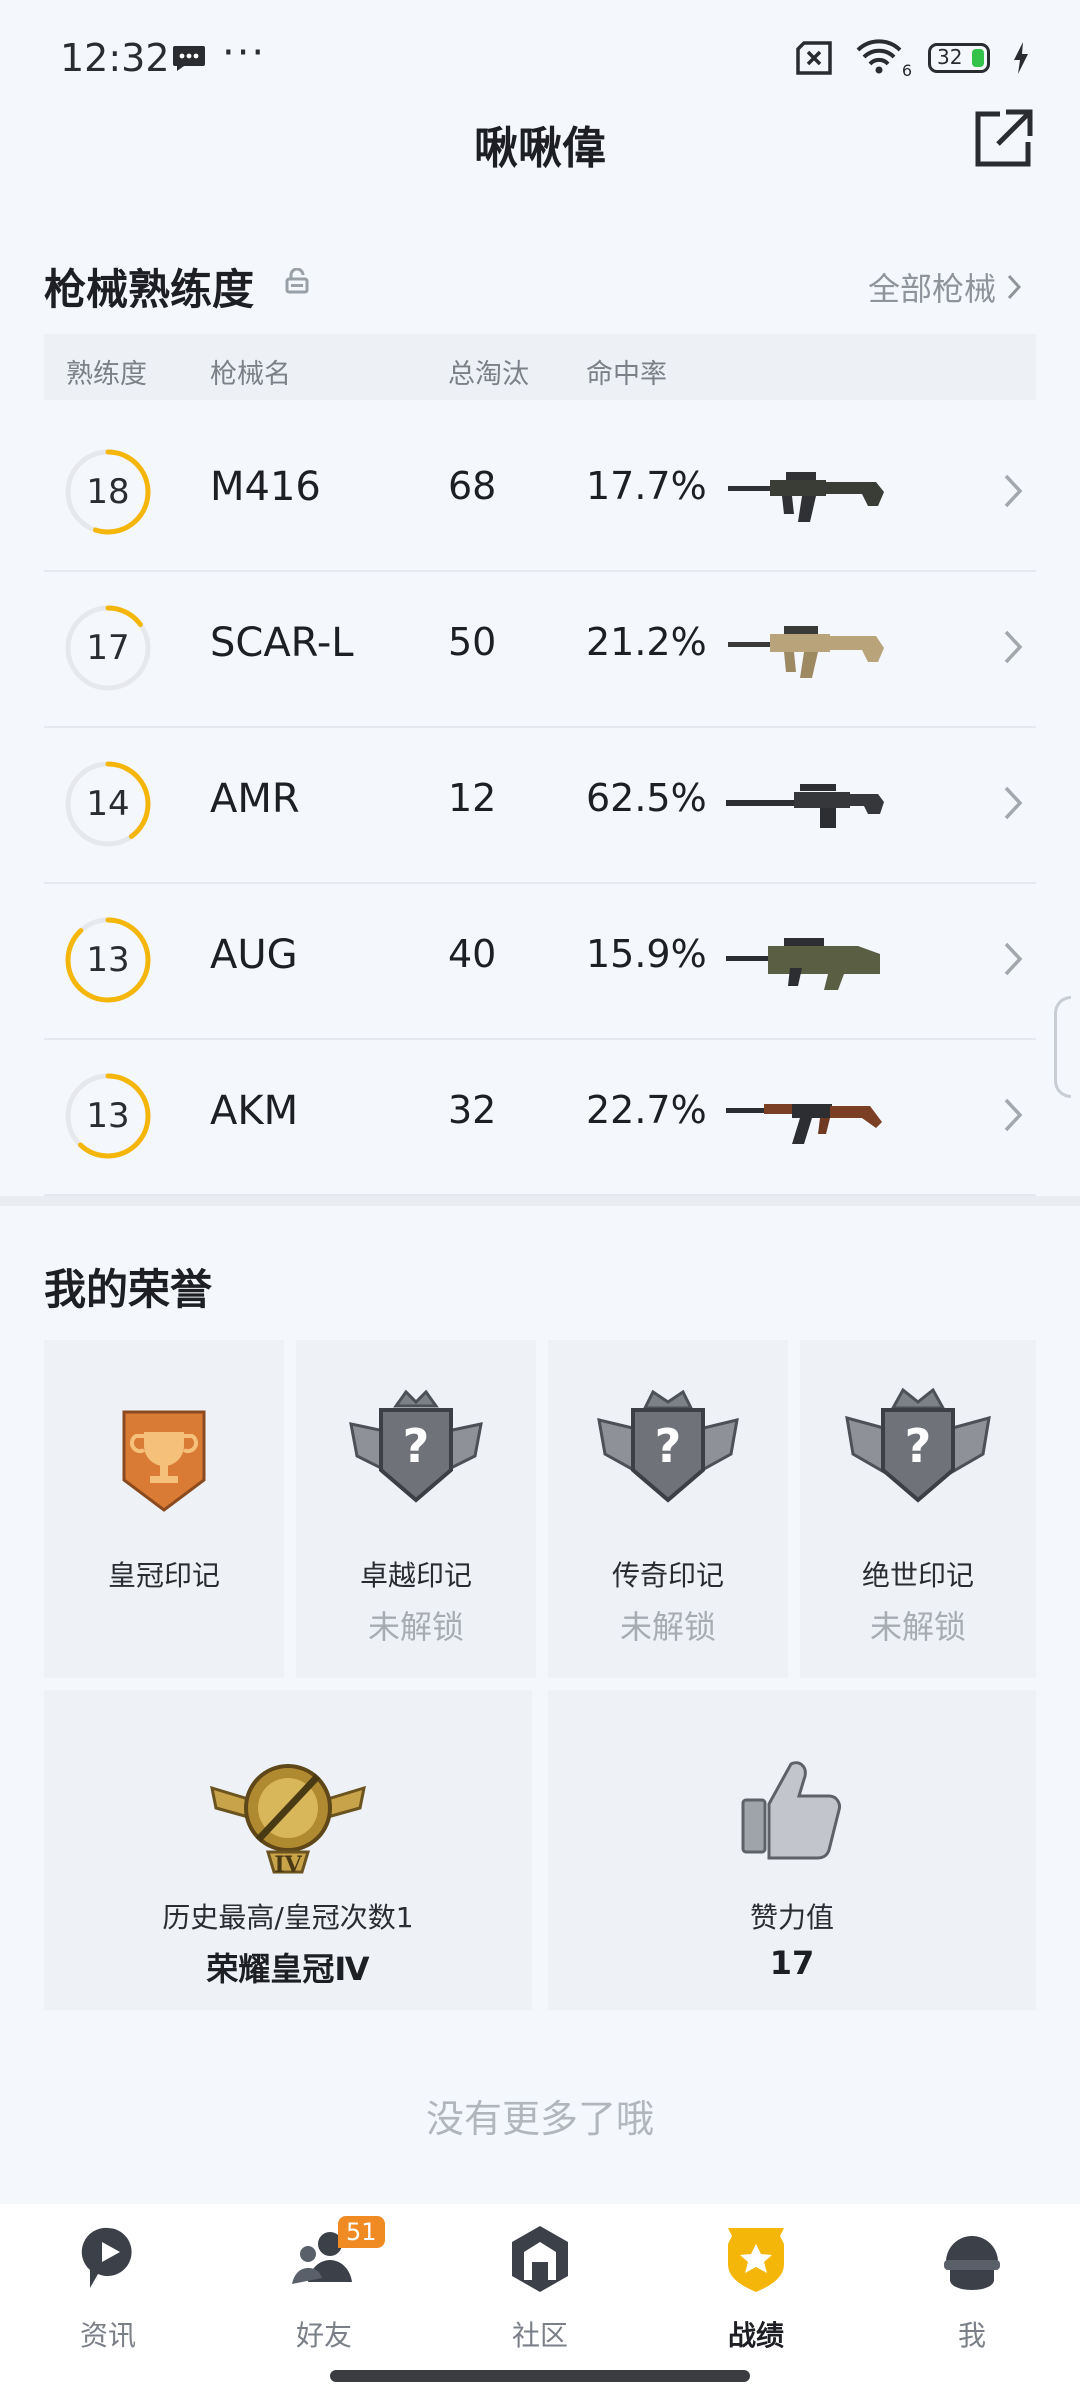  Describe the element at coordinates (791, 1917) in the screenshot. I see `likes-label: 赞力值` at that location.